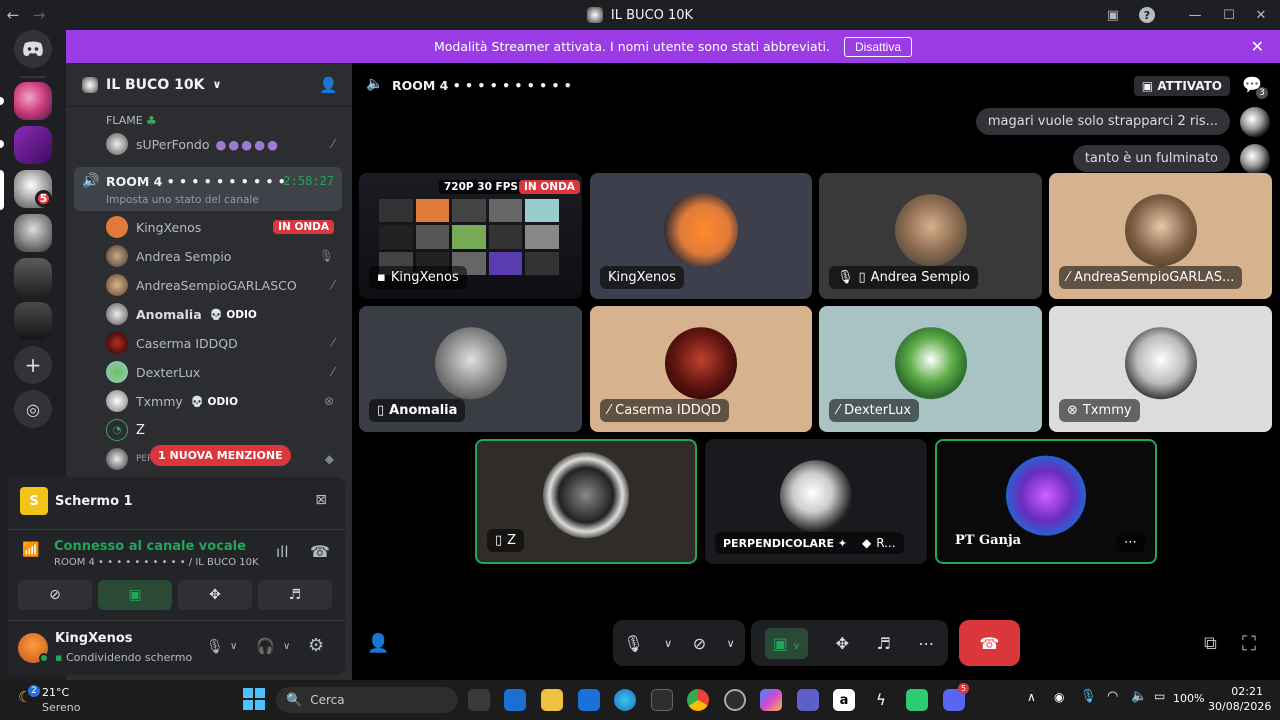 This screenshot has height=720, width=1280. Describe the element at coordinates (208, 285) in the screenshot. I see `list-item: AndreaSempioGARLASCO ⁄` at that location.